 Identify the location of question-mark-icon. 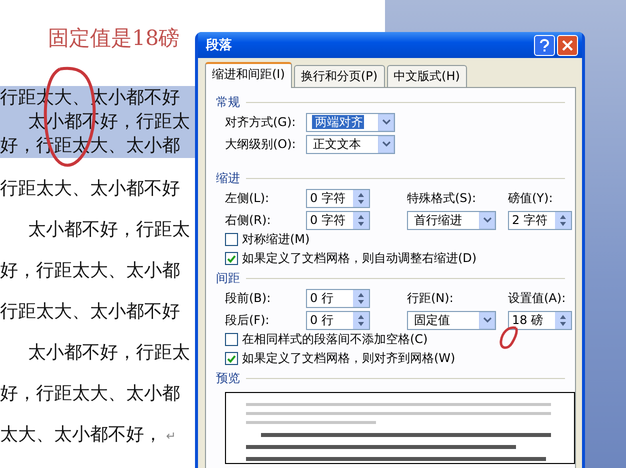
(544, 45).